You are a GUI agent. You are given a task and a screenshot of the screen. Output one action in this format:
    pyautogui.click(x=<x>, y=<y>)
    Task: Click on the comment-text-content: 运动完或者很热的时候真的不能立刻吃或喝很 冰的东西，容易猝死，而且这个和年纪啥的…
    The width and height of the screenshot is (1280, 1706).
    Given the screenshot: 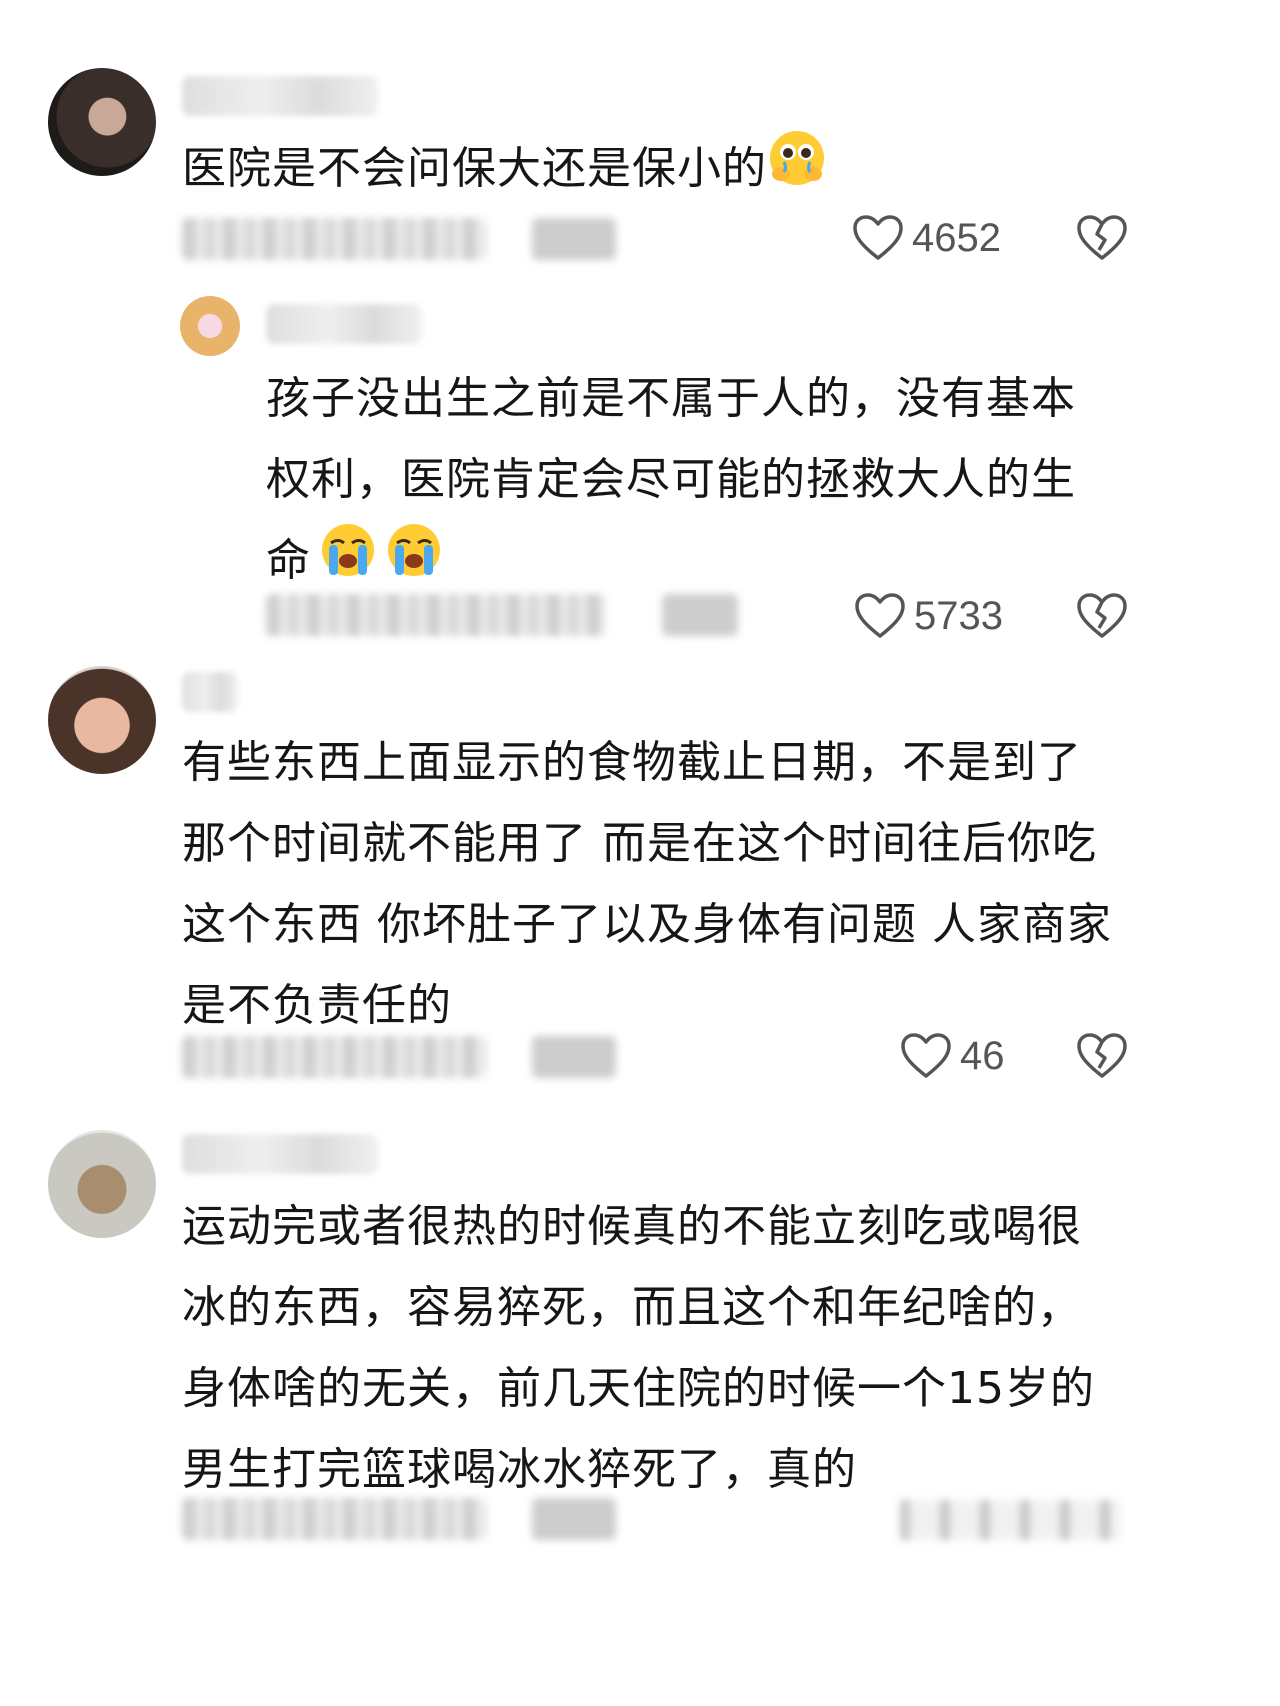 What is the action you would take?
    pyautogui.click(x=638, y=1348)
    